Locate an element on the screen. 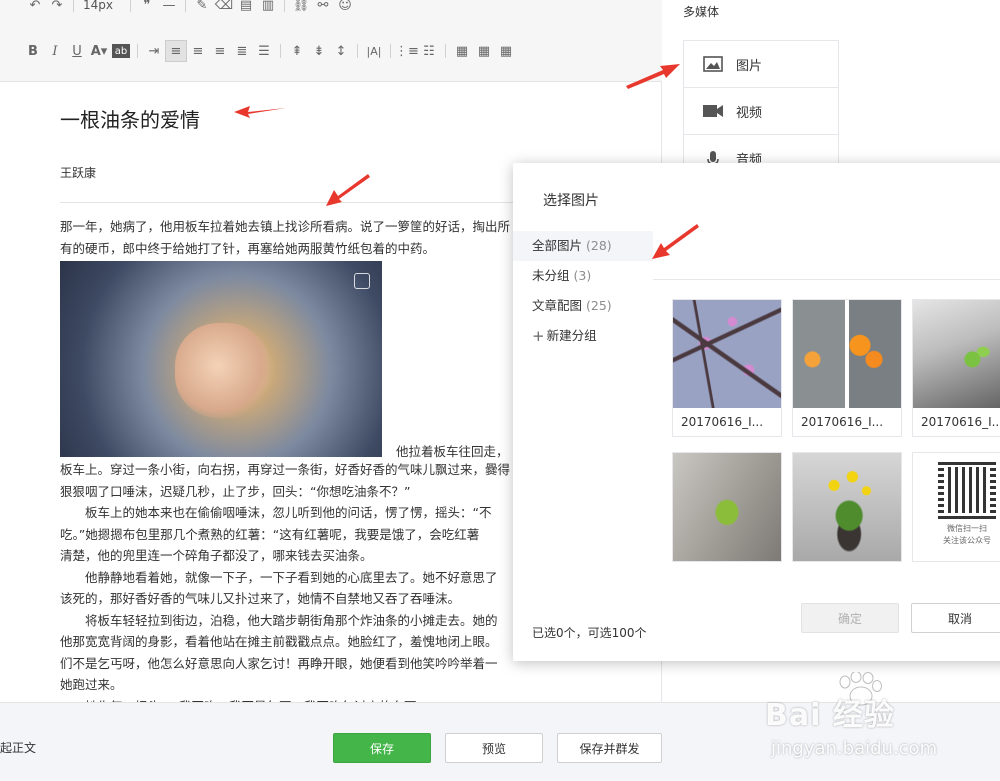 The width and height of the screenshot is (1000, 781). undo-icon: ↶ is located at coordinates (35, 8).